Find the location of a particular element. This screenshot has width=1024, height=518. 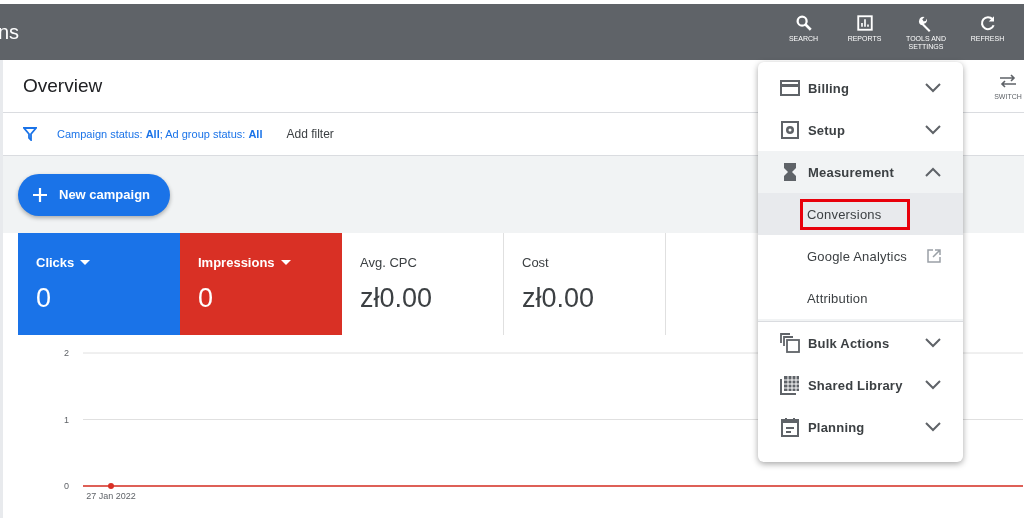

external-link-icon is located at coordinates (934, 256).